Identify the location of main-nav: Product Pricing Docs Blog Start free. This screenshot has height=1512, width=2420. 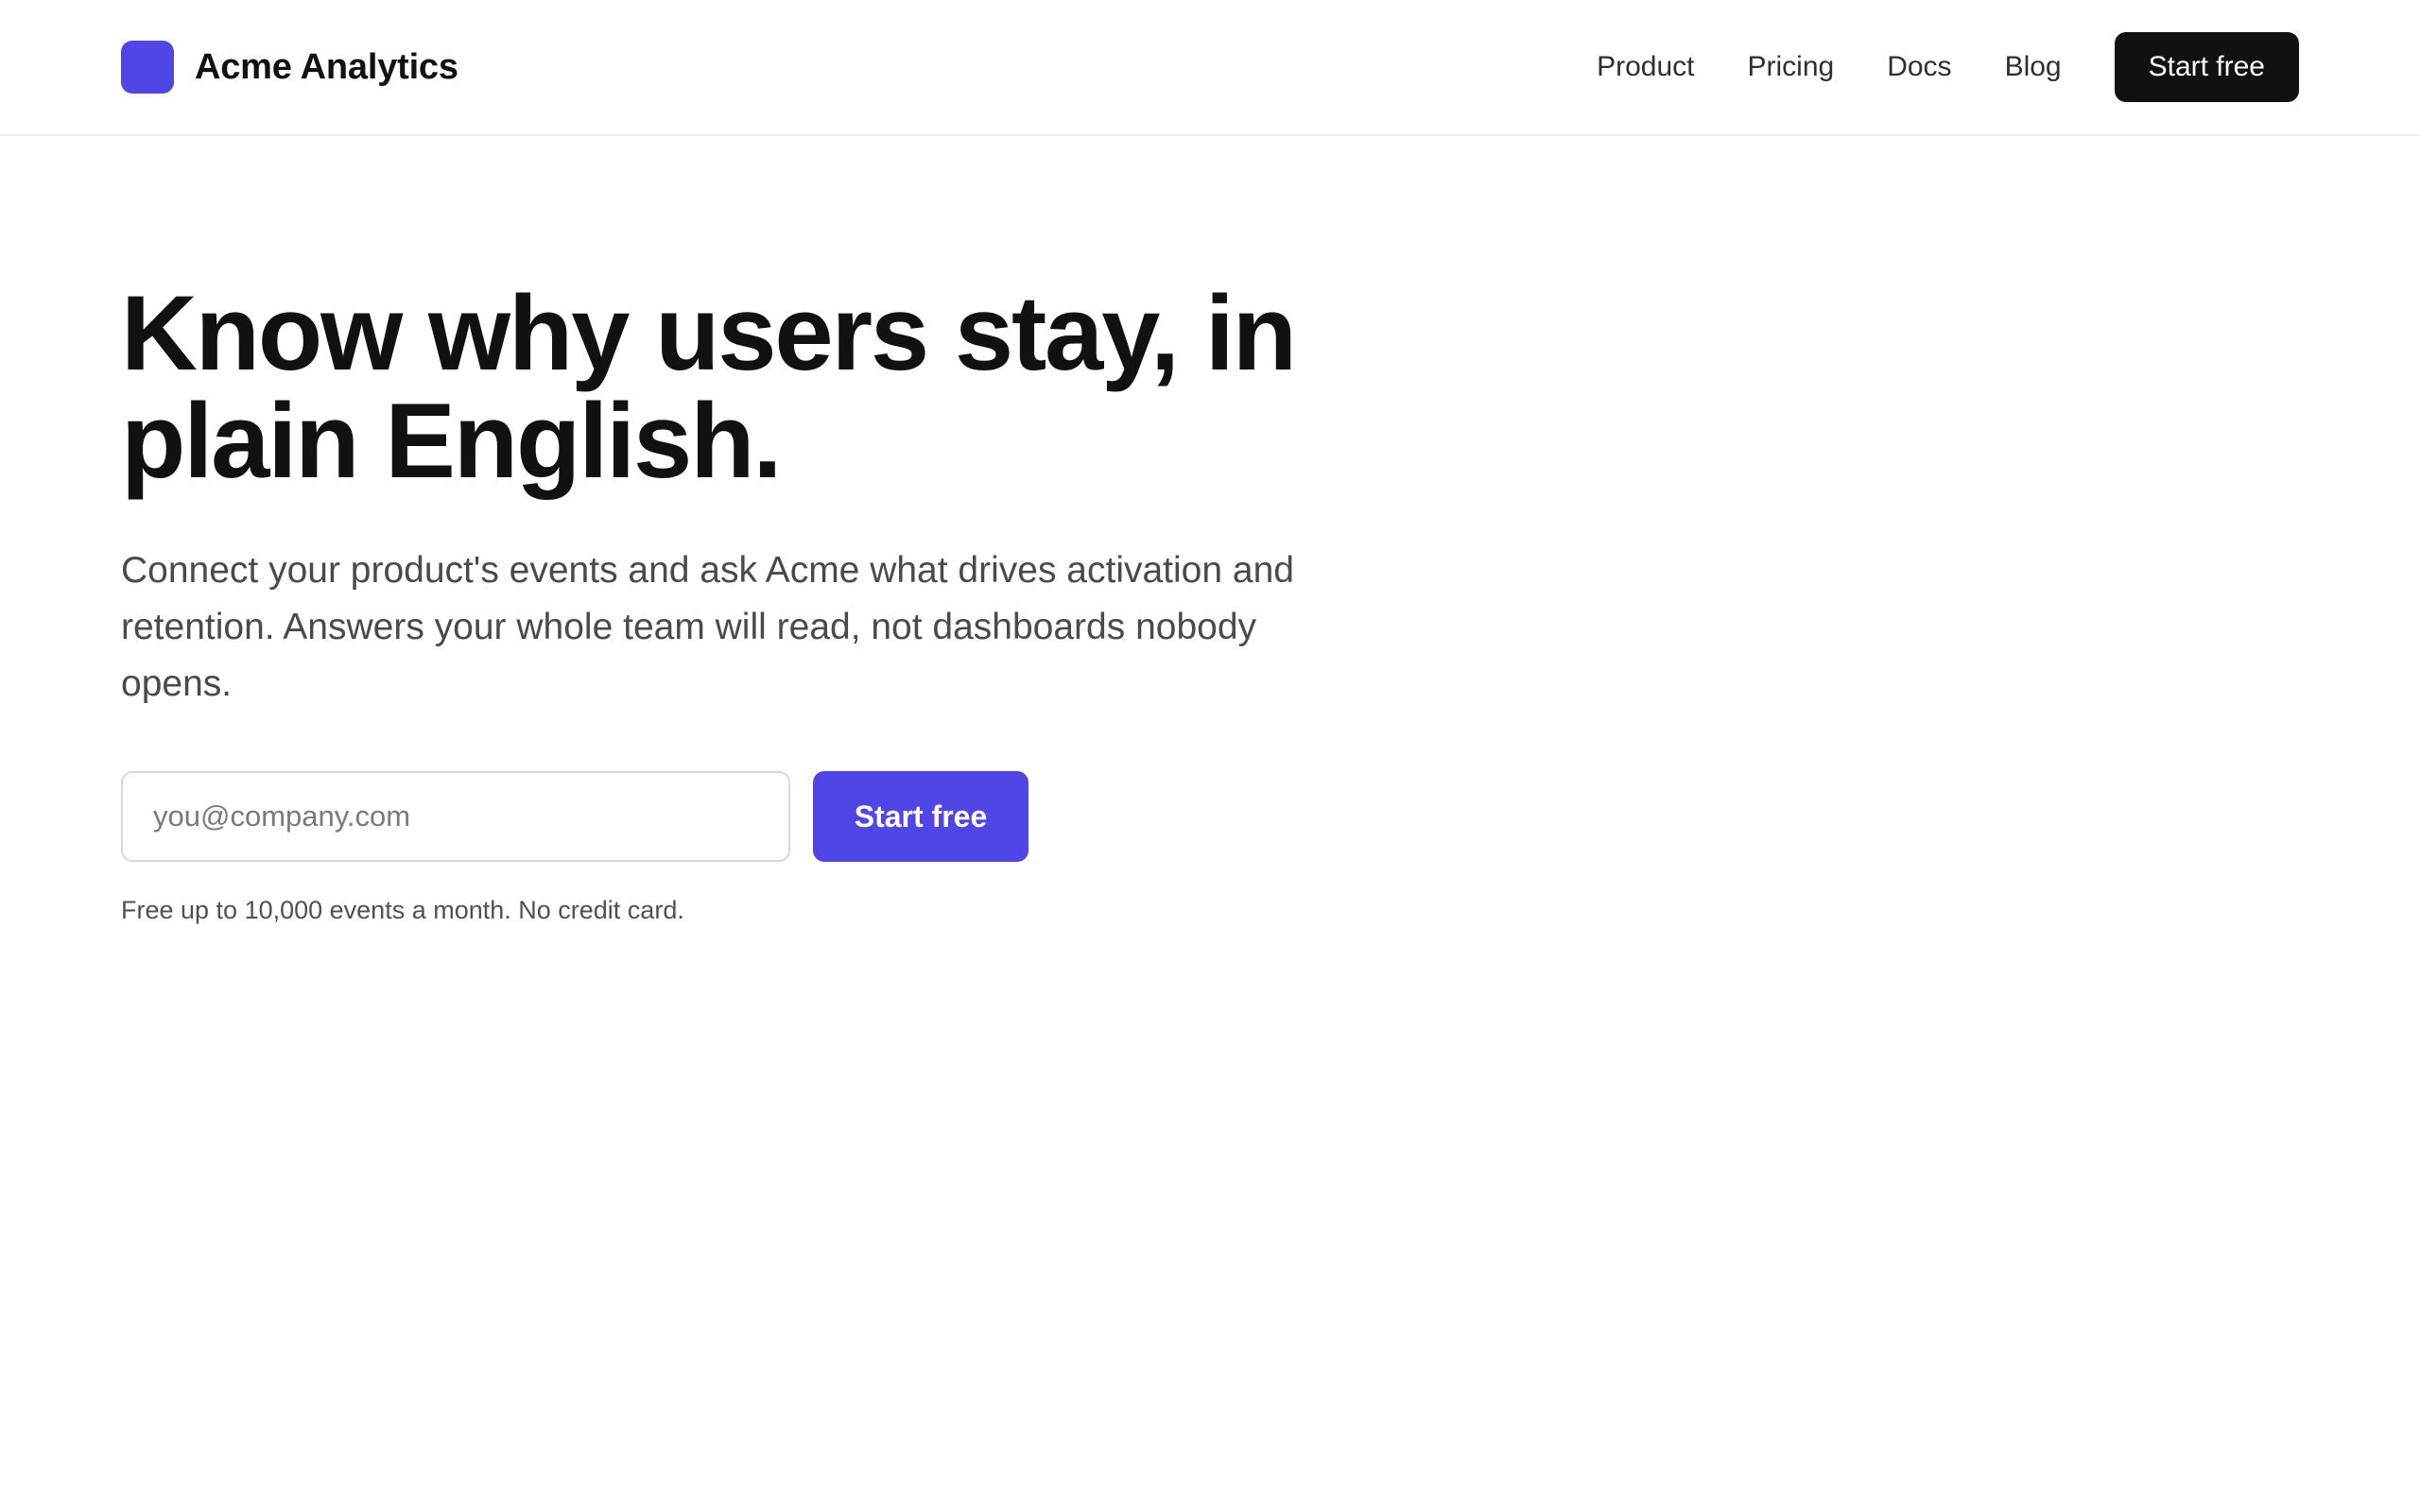
(1948, 67).